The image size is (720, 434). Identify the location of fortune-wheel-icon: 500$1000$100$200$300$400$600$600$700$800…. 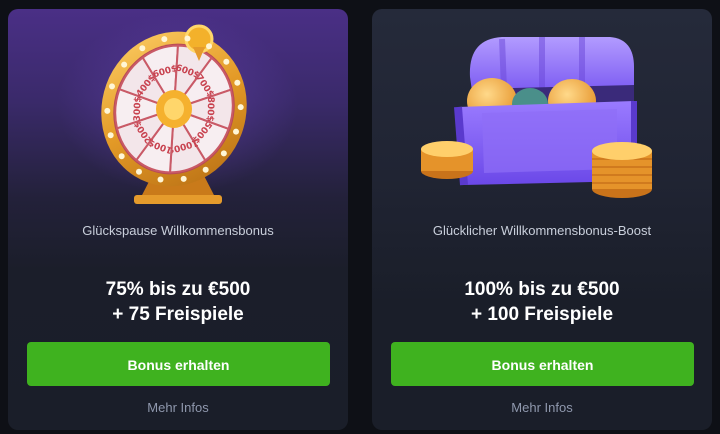
(178, 109).